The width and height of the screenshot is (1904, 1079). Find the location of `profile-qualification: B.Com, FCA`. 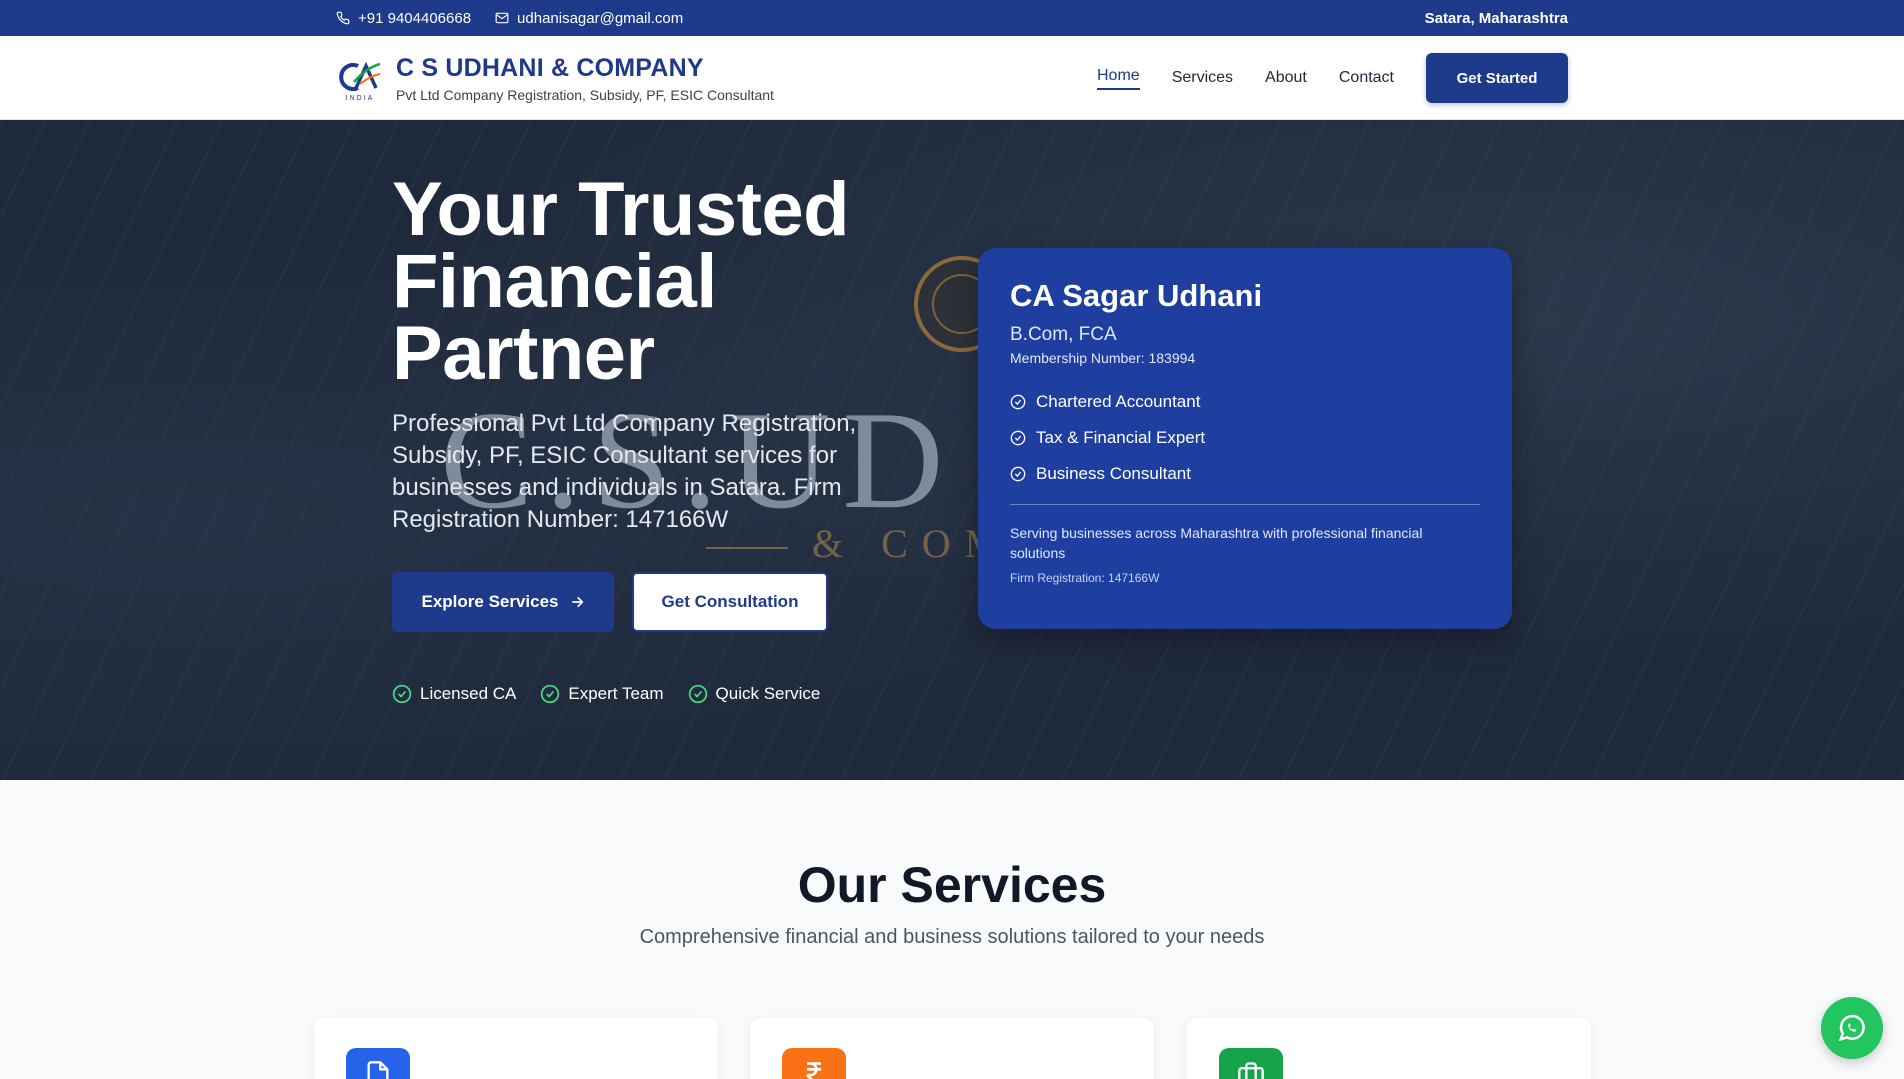

profile-qualification: B.Com, FCA is located at coordinates (1063, 334).